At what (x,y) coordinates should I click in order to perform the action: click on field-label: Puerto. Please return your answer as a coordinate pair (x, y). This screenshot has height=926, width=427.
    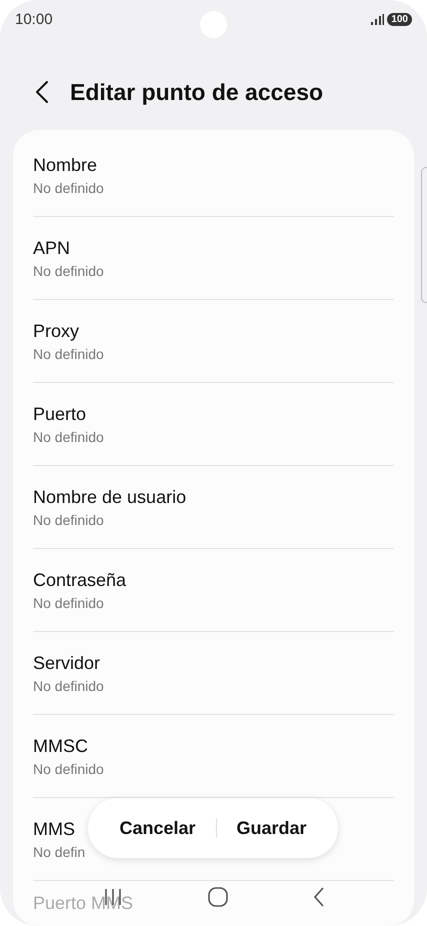
    Looking at the image, I should click on (59, 414).